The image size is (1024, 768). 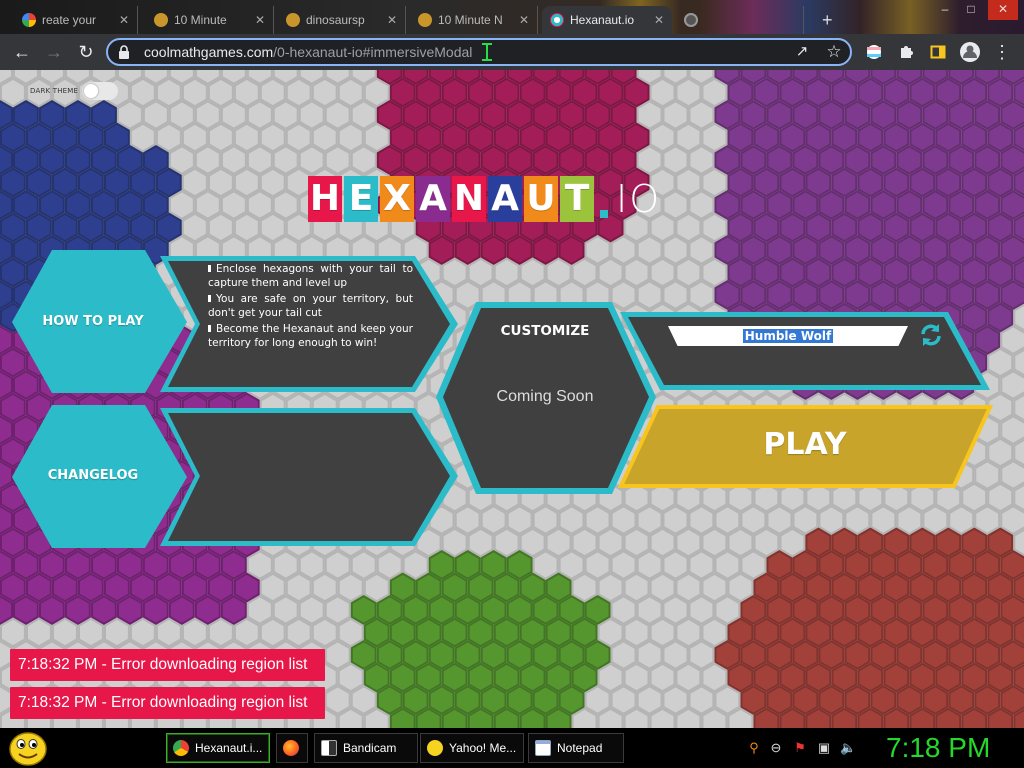 I want to click on changelog-label: CHANGELOG, so click(x=93, y=475).